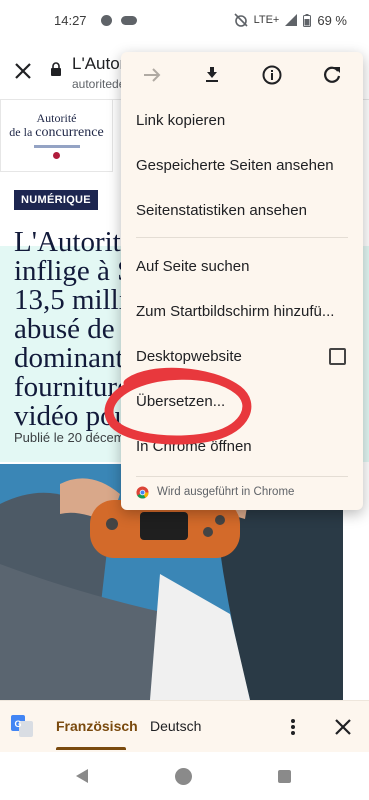  What do you see at coordinates (242, 120) in the screenshot?
I see `menu-item-copy-link: Link kopieren` at bounding box center [242, 120].